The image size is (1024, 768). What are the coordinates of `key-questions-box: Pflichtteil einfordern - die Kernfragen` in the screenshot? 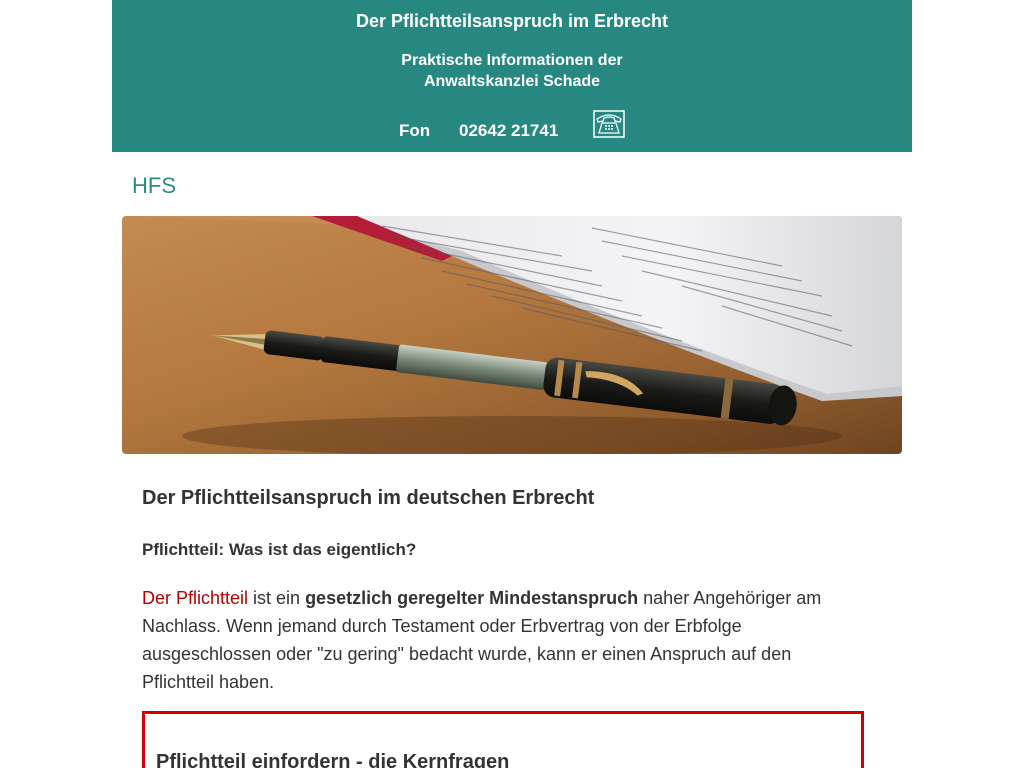 It's located at (503, 739).